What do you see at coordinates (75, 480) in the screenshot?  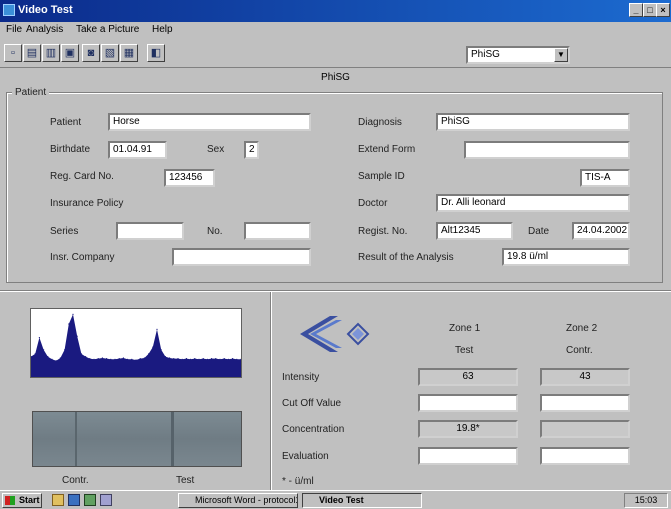 I see `strip-control-label: Contr.` at bounding box center [75, 480].